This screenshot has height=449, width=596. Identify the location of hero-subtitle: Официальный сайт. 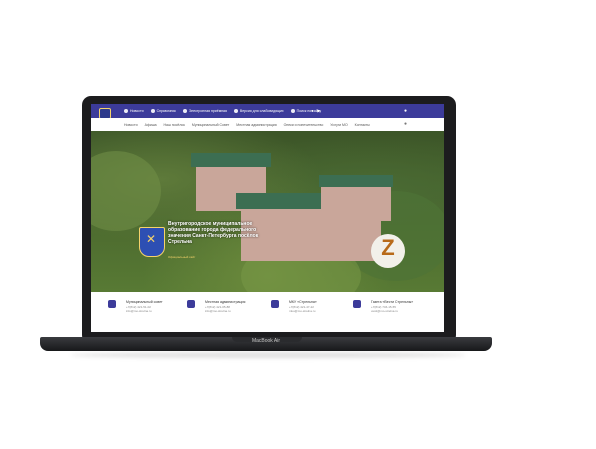
(182, 257).